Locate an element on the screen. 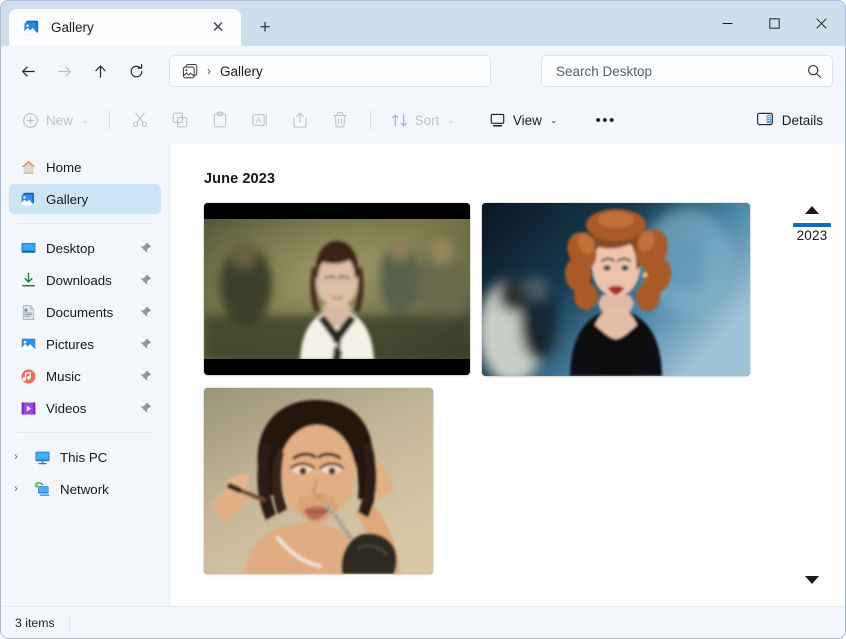 The height and width of the screenshot is (639, 846). sidebar-item-this-pc: › This PC is located at coordinates (85, 457).